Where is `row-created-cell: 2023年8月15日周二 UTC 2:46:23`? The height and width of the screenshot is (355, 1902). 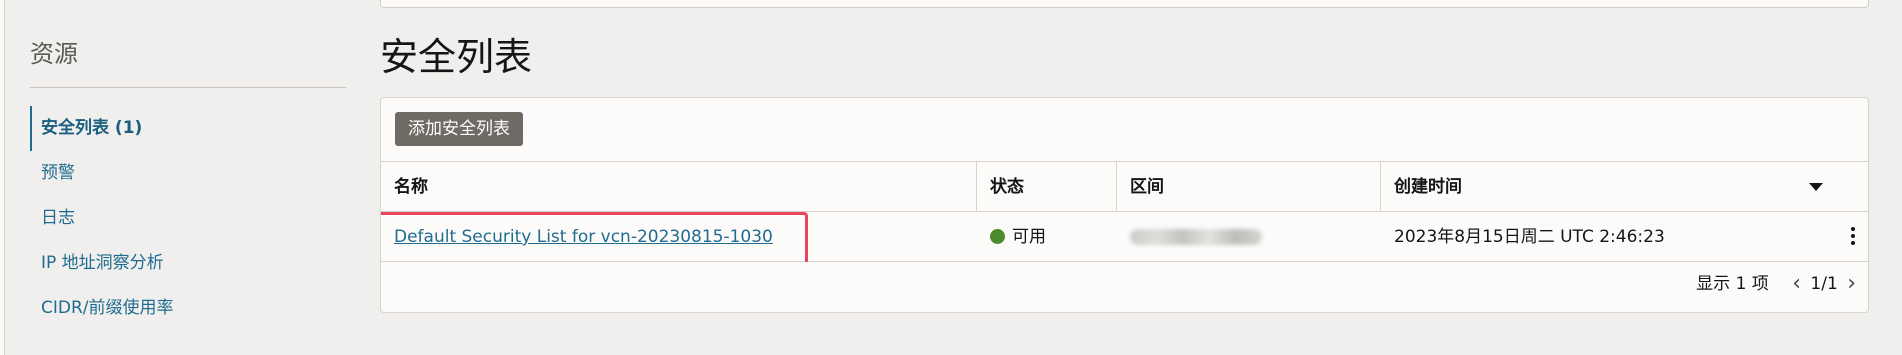
row-created-cell: 2023年8月15日周二 UTC 2:46:23 is located at coordinates (1624, 237).